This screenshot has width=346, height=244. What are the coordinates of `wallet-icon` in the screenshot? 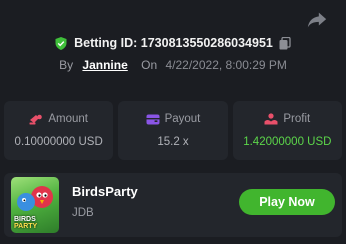 It's located at (153, 119).